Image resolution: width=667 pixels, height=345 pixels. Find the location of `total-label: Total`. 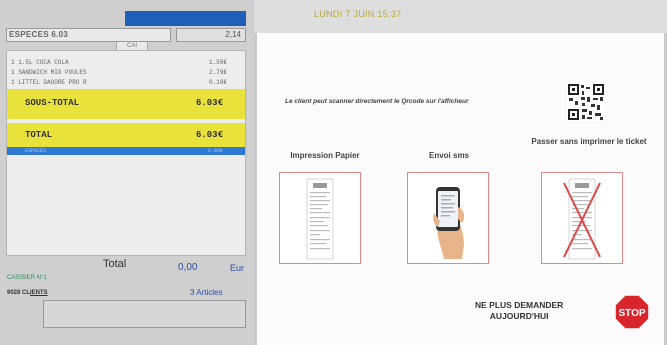

total-label: Total is located at coordinates (115, 264).